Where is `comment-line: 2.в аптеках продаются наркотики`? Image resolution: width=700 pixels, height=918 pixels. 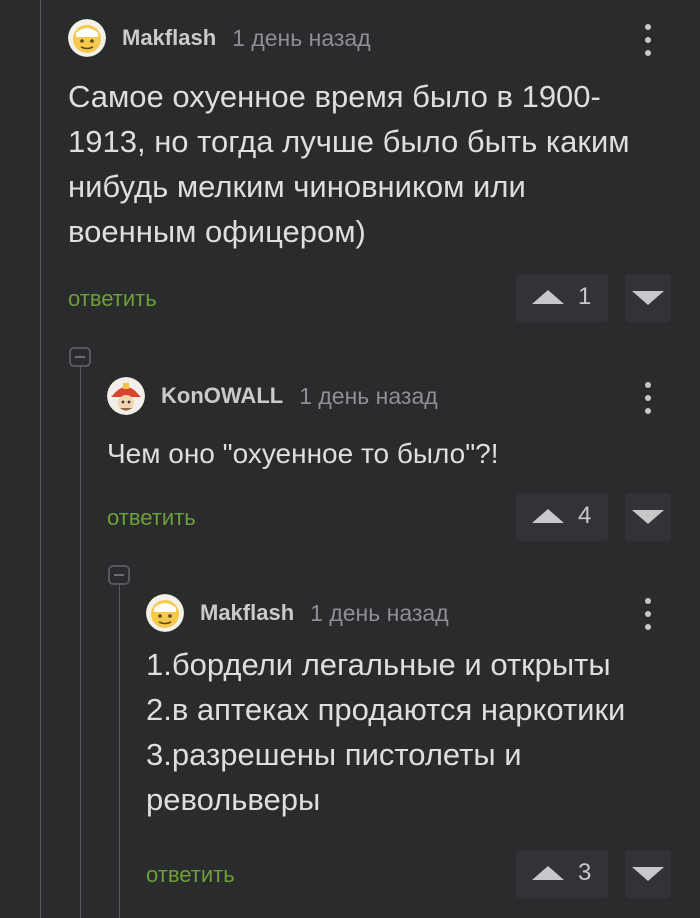 comment-line: 2.в аптеках продаются наркотики is located at coordinates (386, 709).